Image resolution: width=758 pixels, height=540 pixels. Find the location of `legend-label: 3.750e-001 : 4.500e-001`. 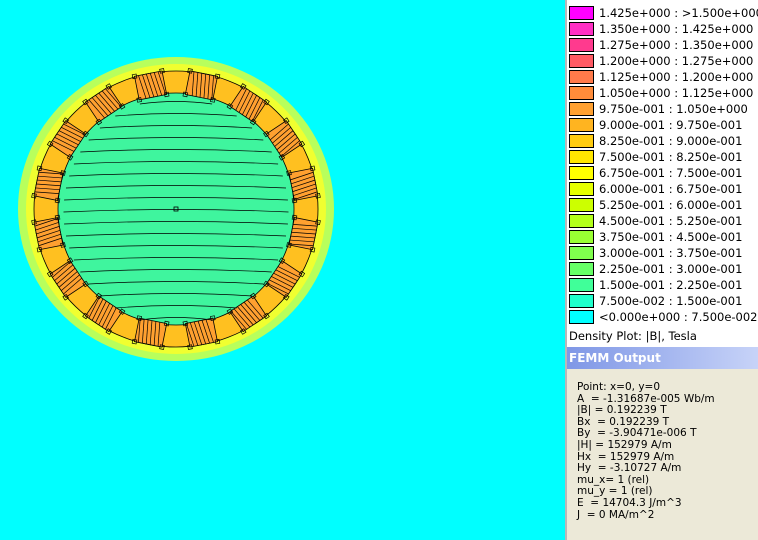

legend-label: 3.750e-001 : 4.500e-001 is located at coordinates (671, 237).